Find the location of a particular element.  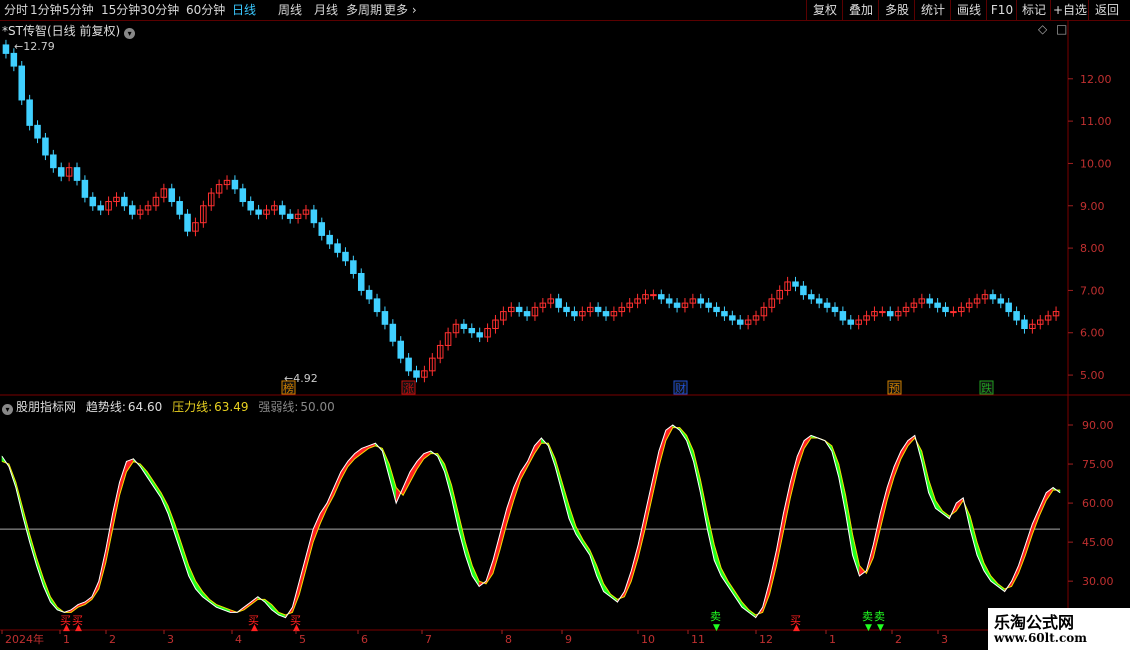

date-label: 4 is located at coordinates (238, 639).